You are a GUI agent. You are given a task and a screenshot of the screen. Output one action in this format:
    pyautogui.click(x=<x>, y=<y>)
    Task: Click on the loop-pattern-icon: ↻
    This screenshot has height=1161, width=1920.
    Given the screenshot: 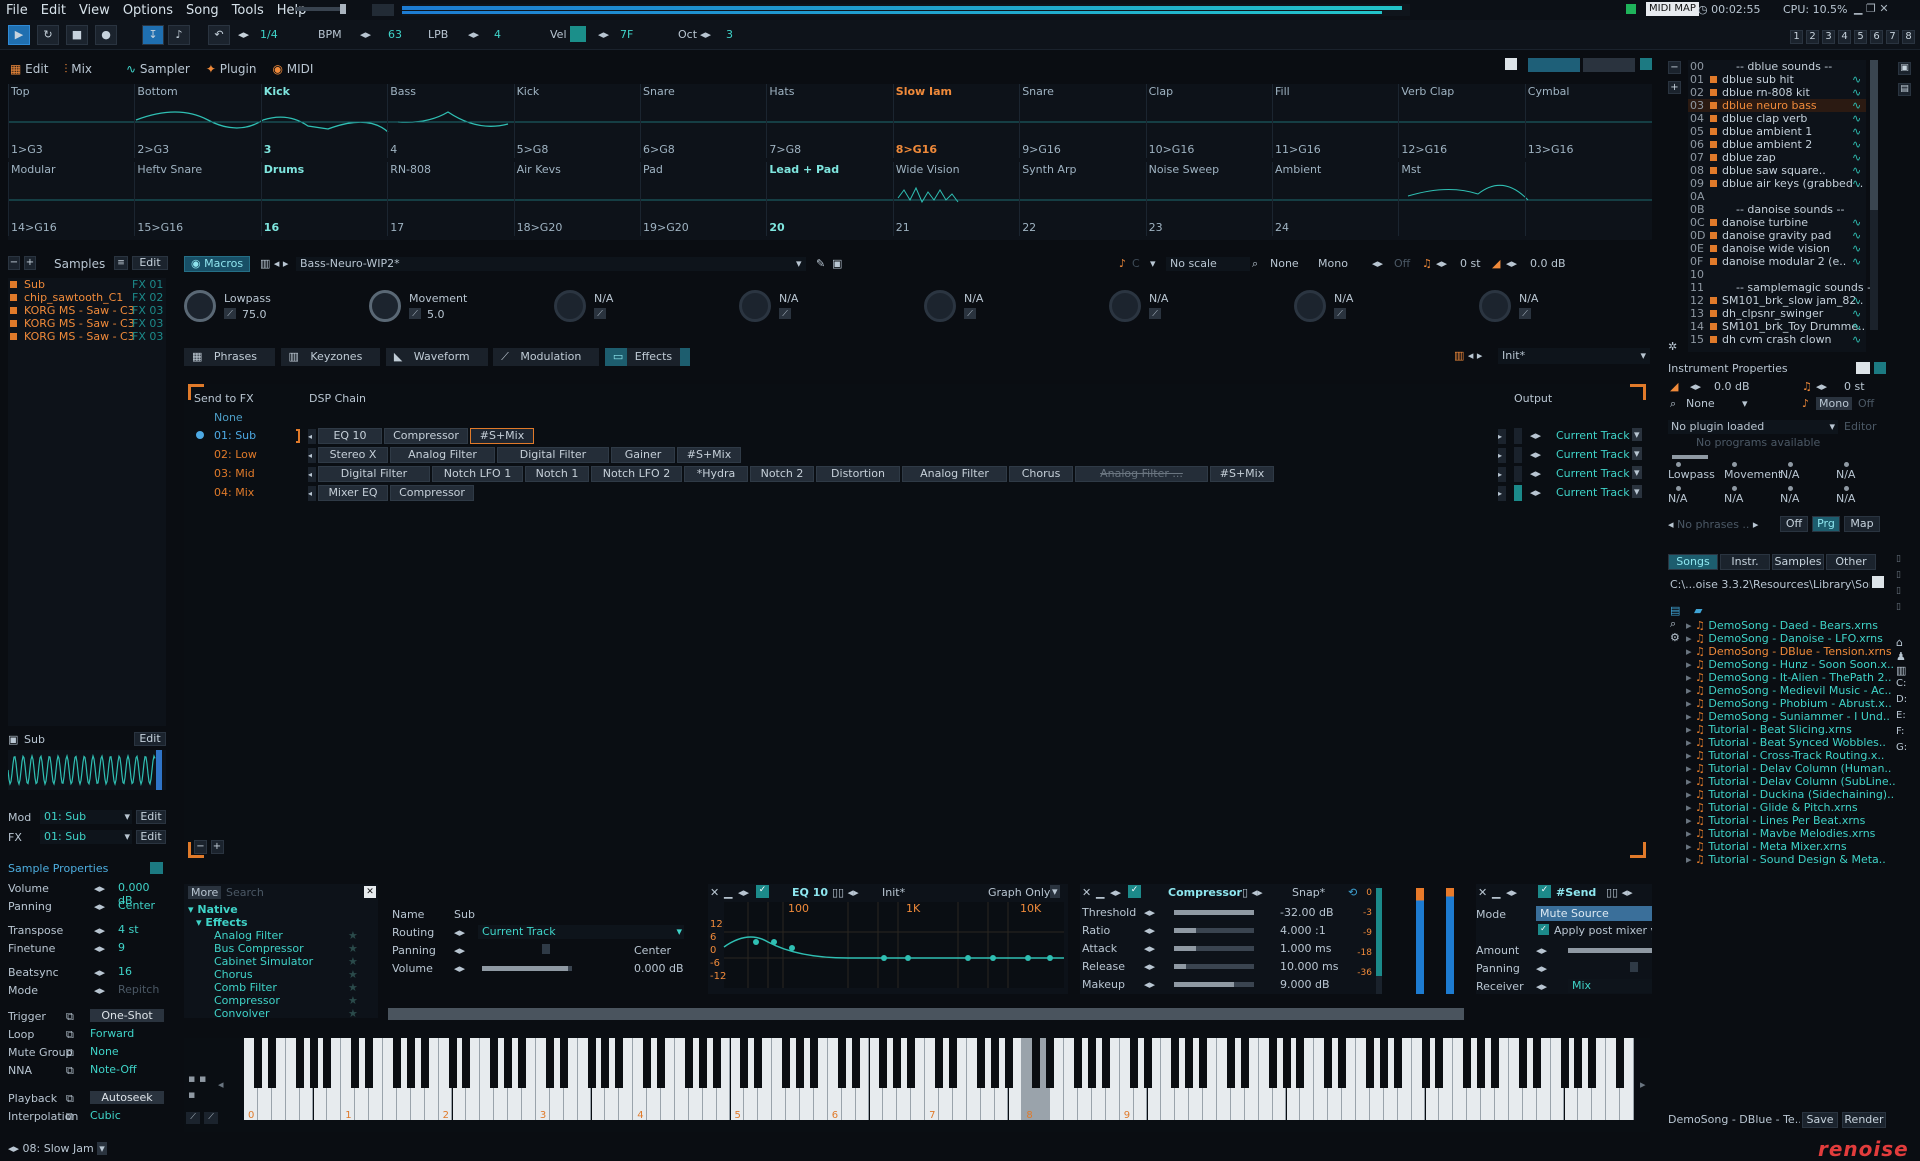 What is the action you would take?
    pyautogui.click(x=48, y=35)
    